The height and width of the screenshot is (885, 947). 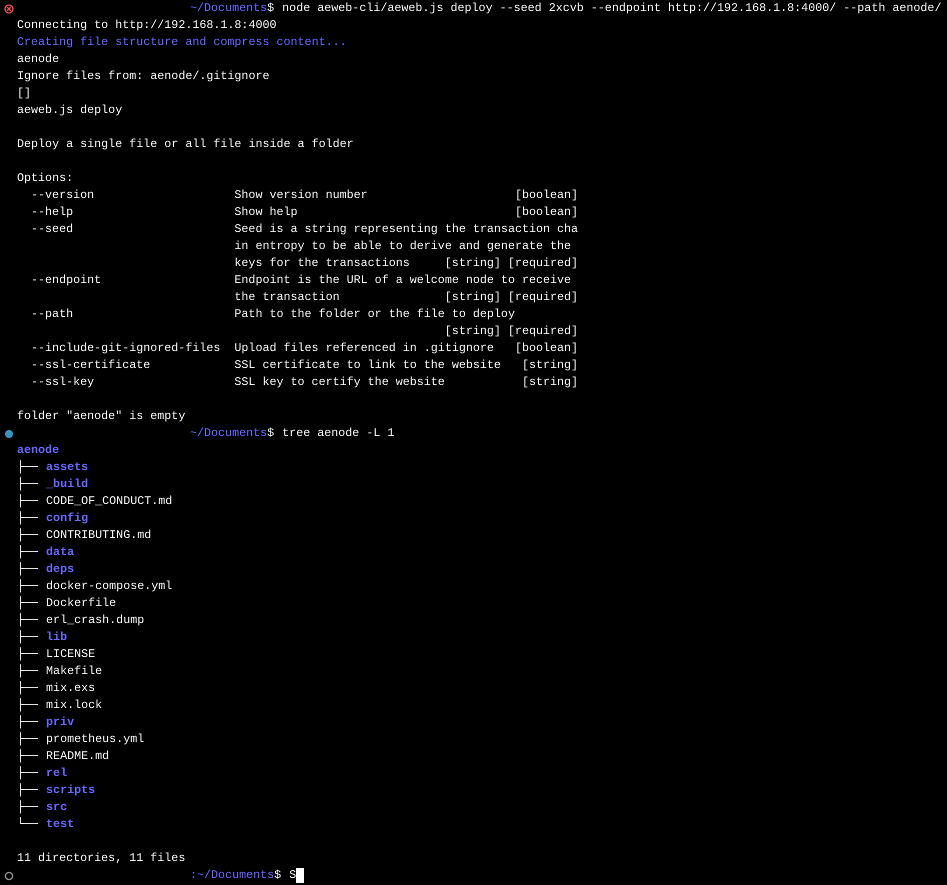 I want to click on output-line: Ignore files from: aenode/.gitignore, so click(x=143, y=76).